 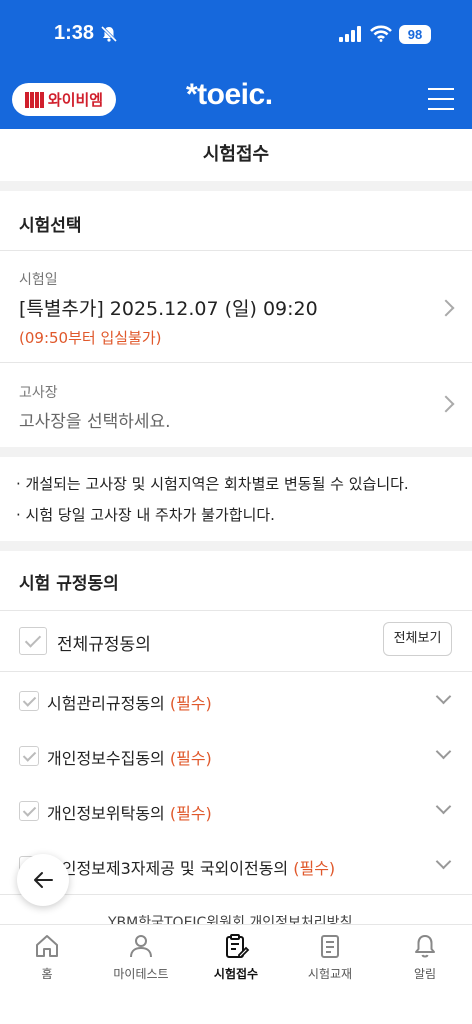 What do you see at coordinates (236, 700) in the screenshot?
I see `term-row: 시험관리규정동의 (필수)` at bounding box center [236, 700].